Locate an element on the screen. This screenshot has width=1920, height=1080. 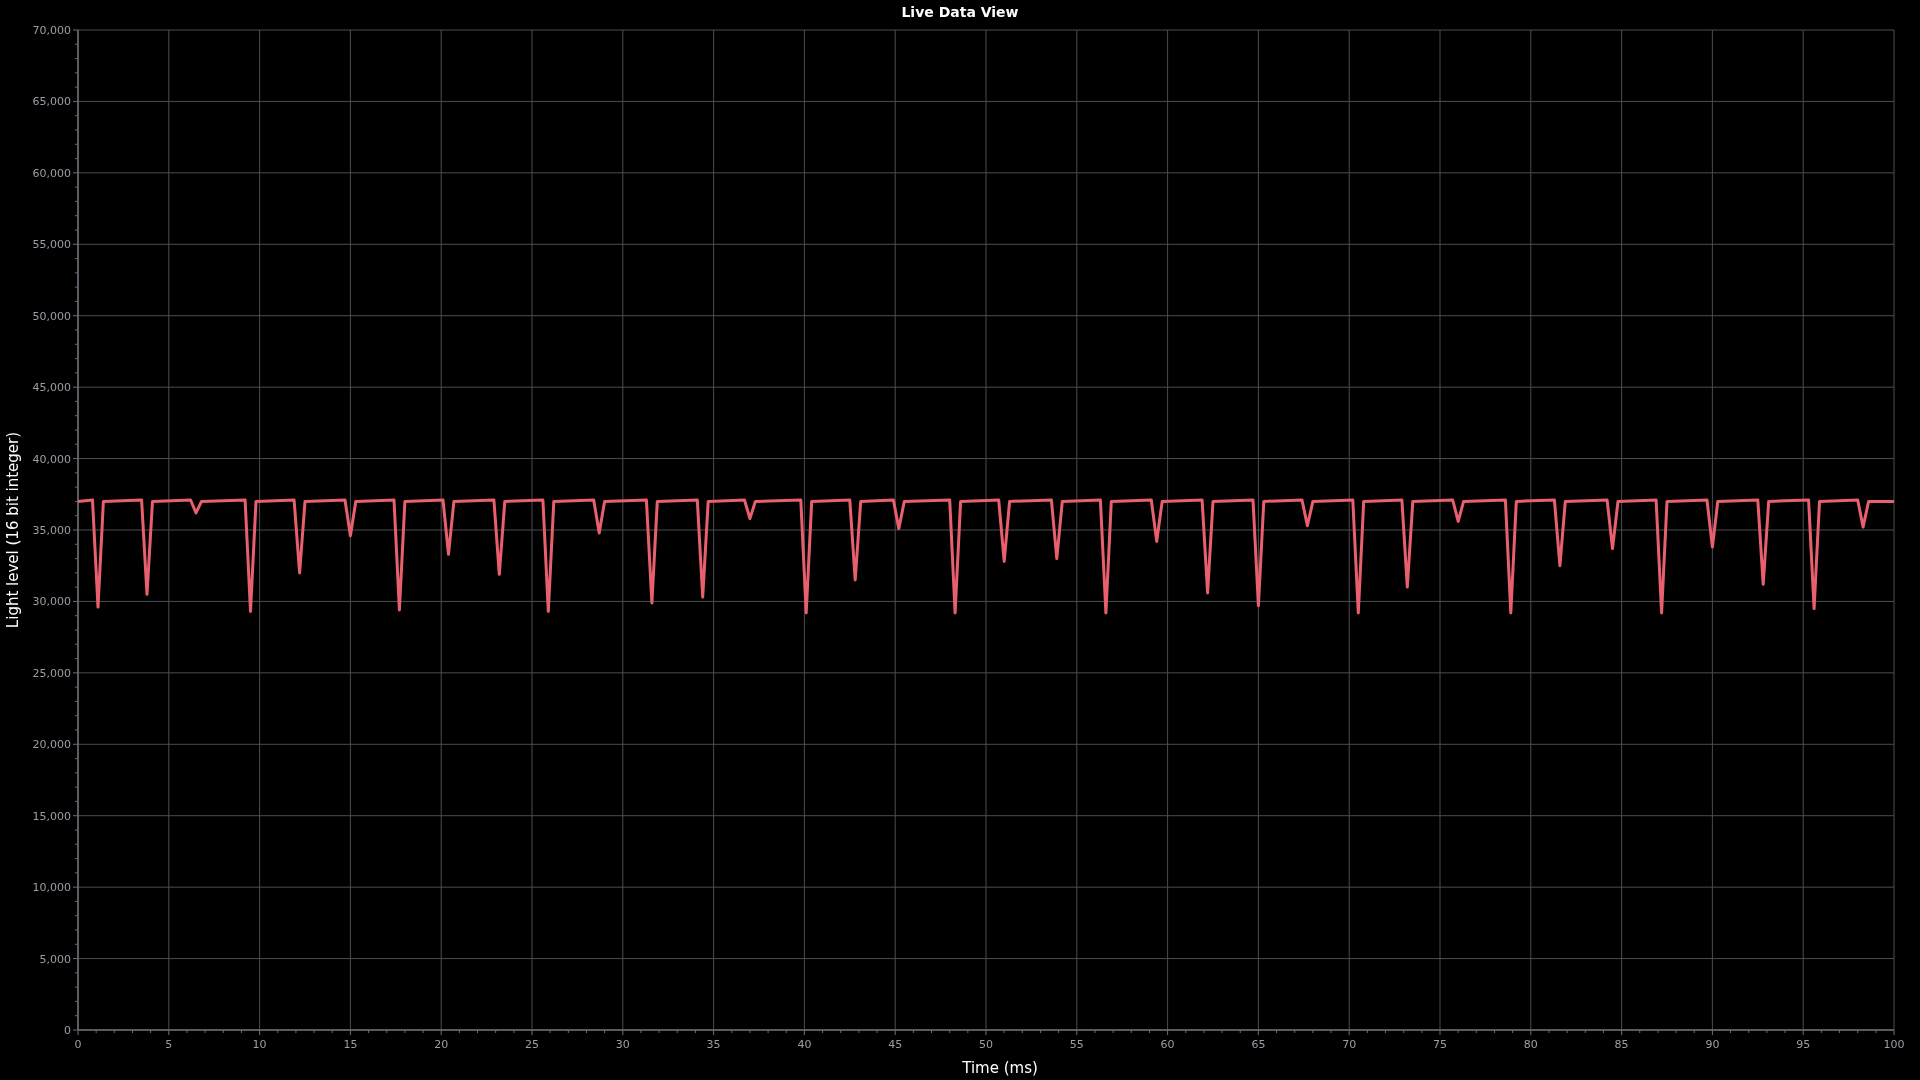
axis-tick-label: 80 is located at coordinates (1530, 1044).